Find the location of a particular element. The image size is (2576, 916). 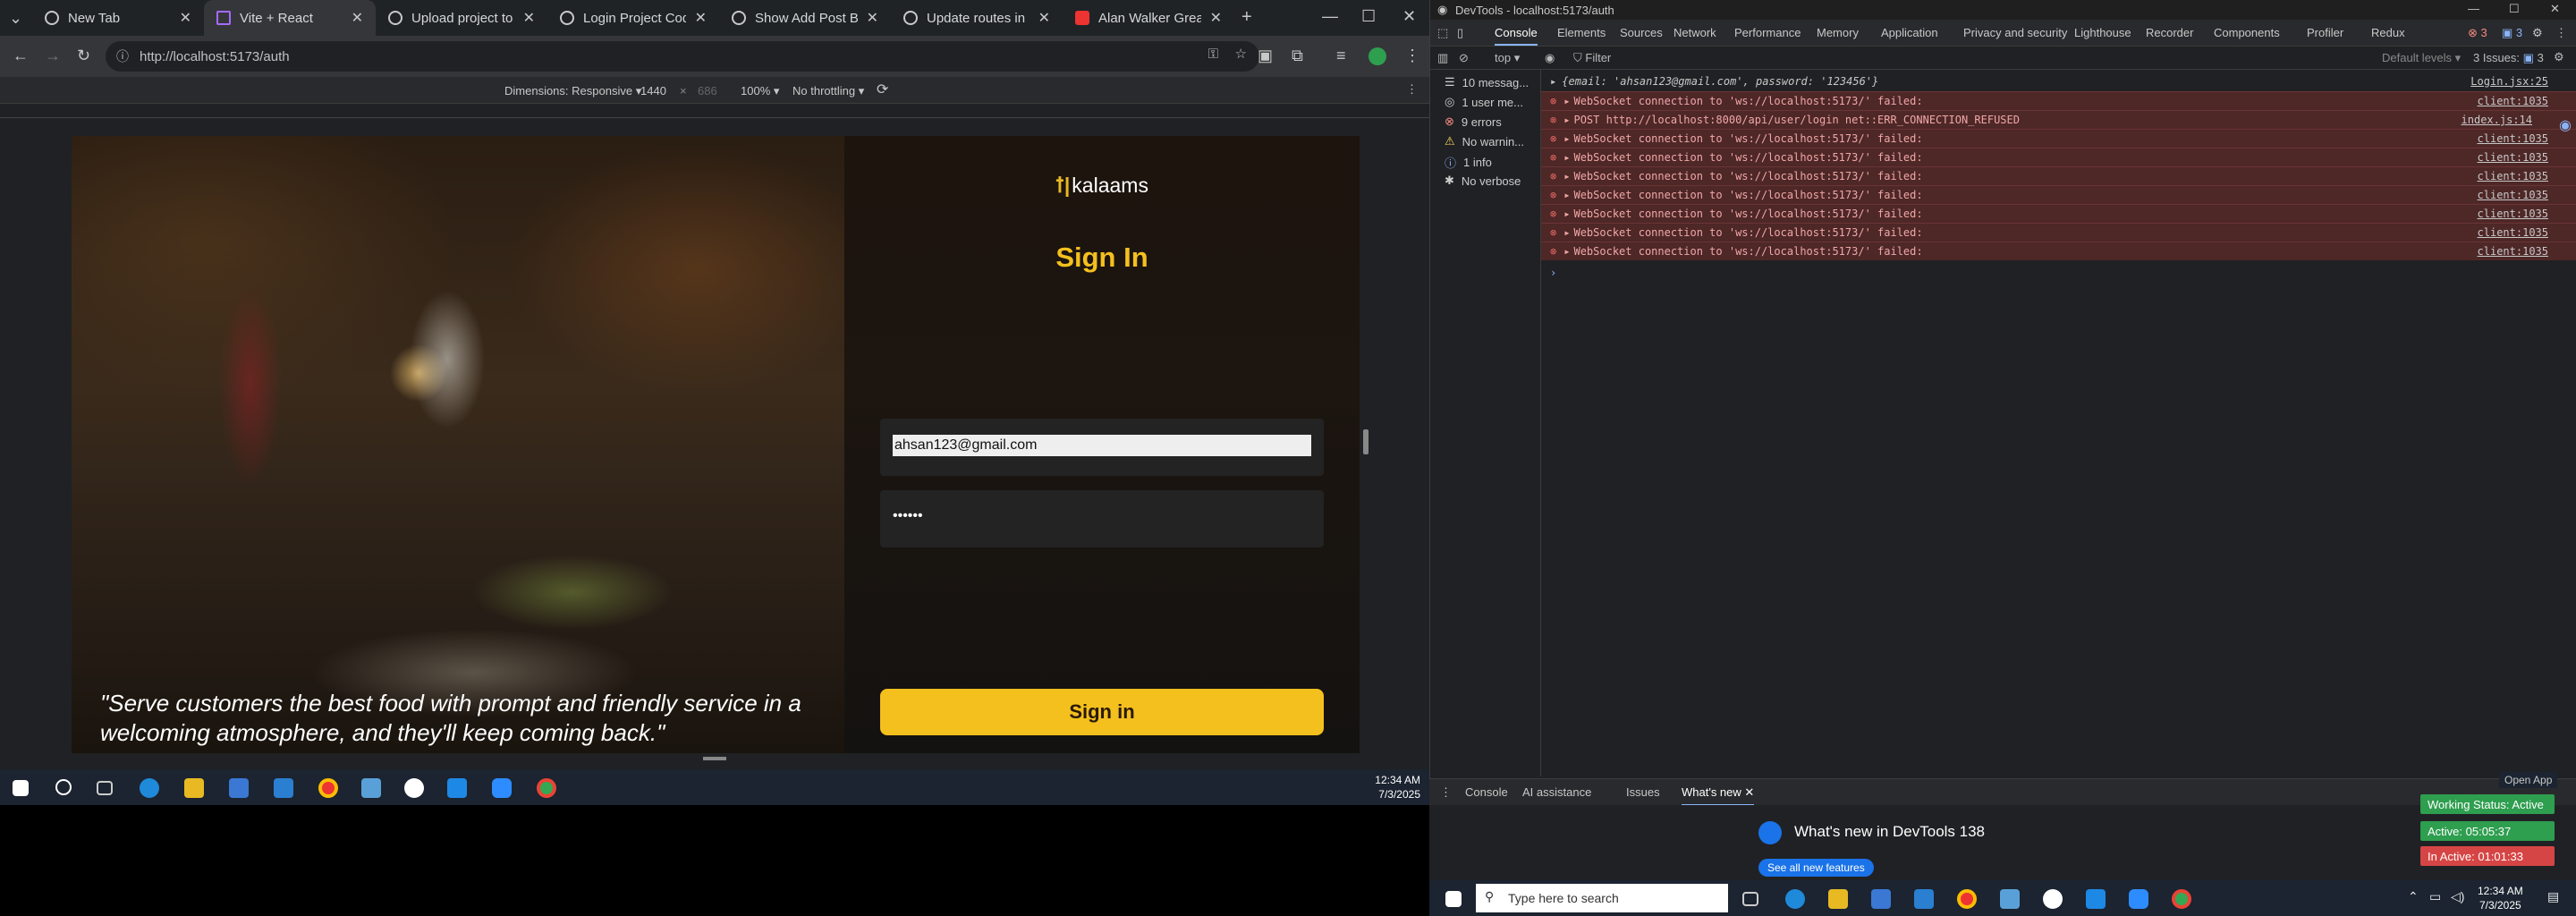

new-tab-icon: + is located at coordinates (1246, 17).